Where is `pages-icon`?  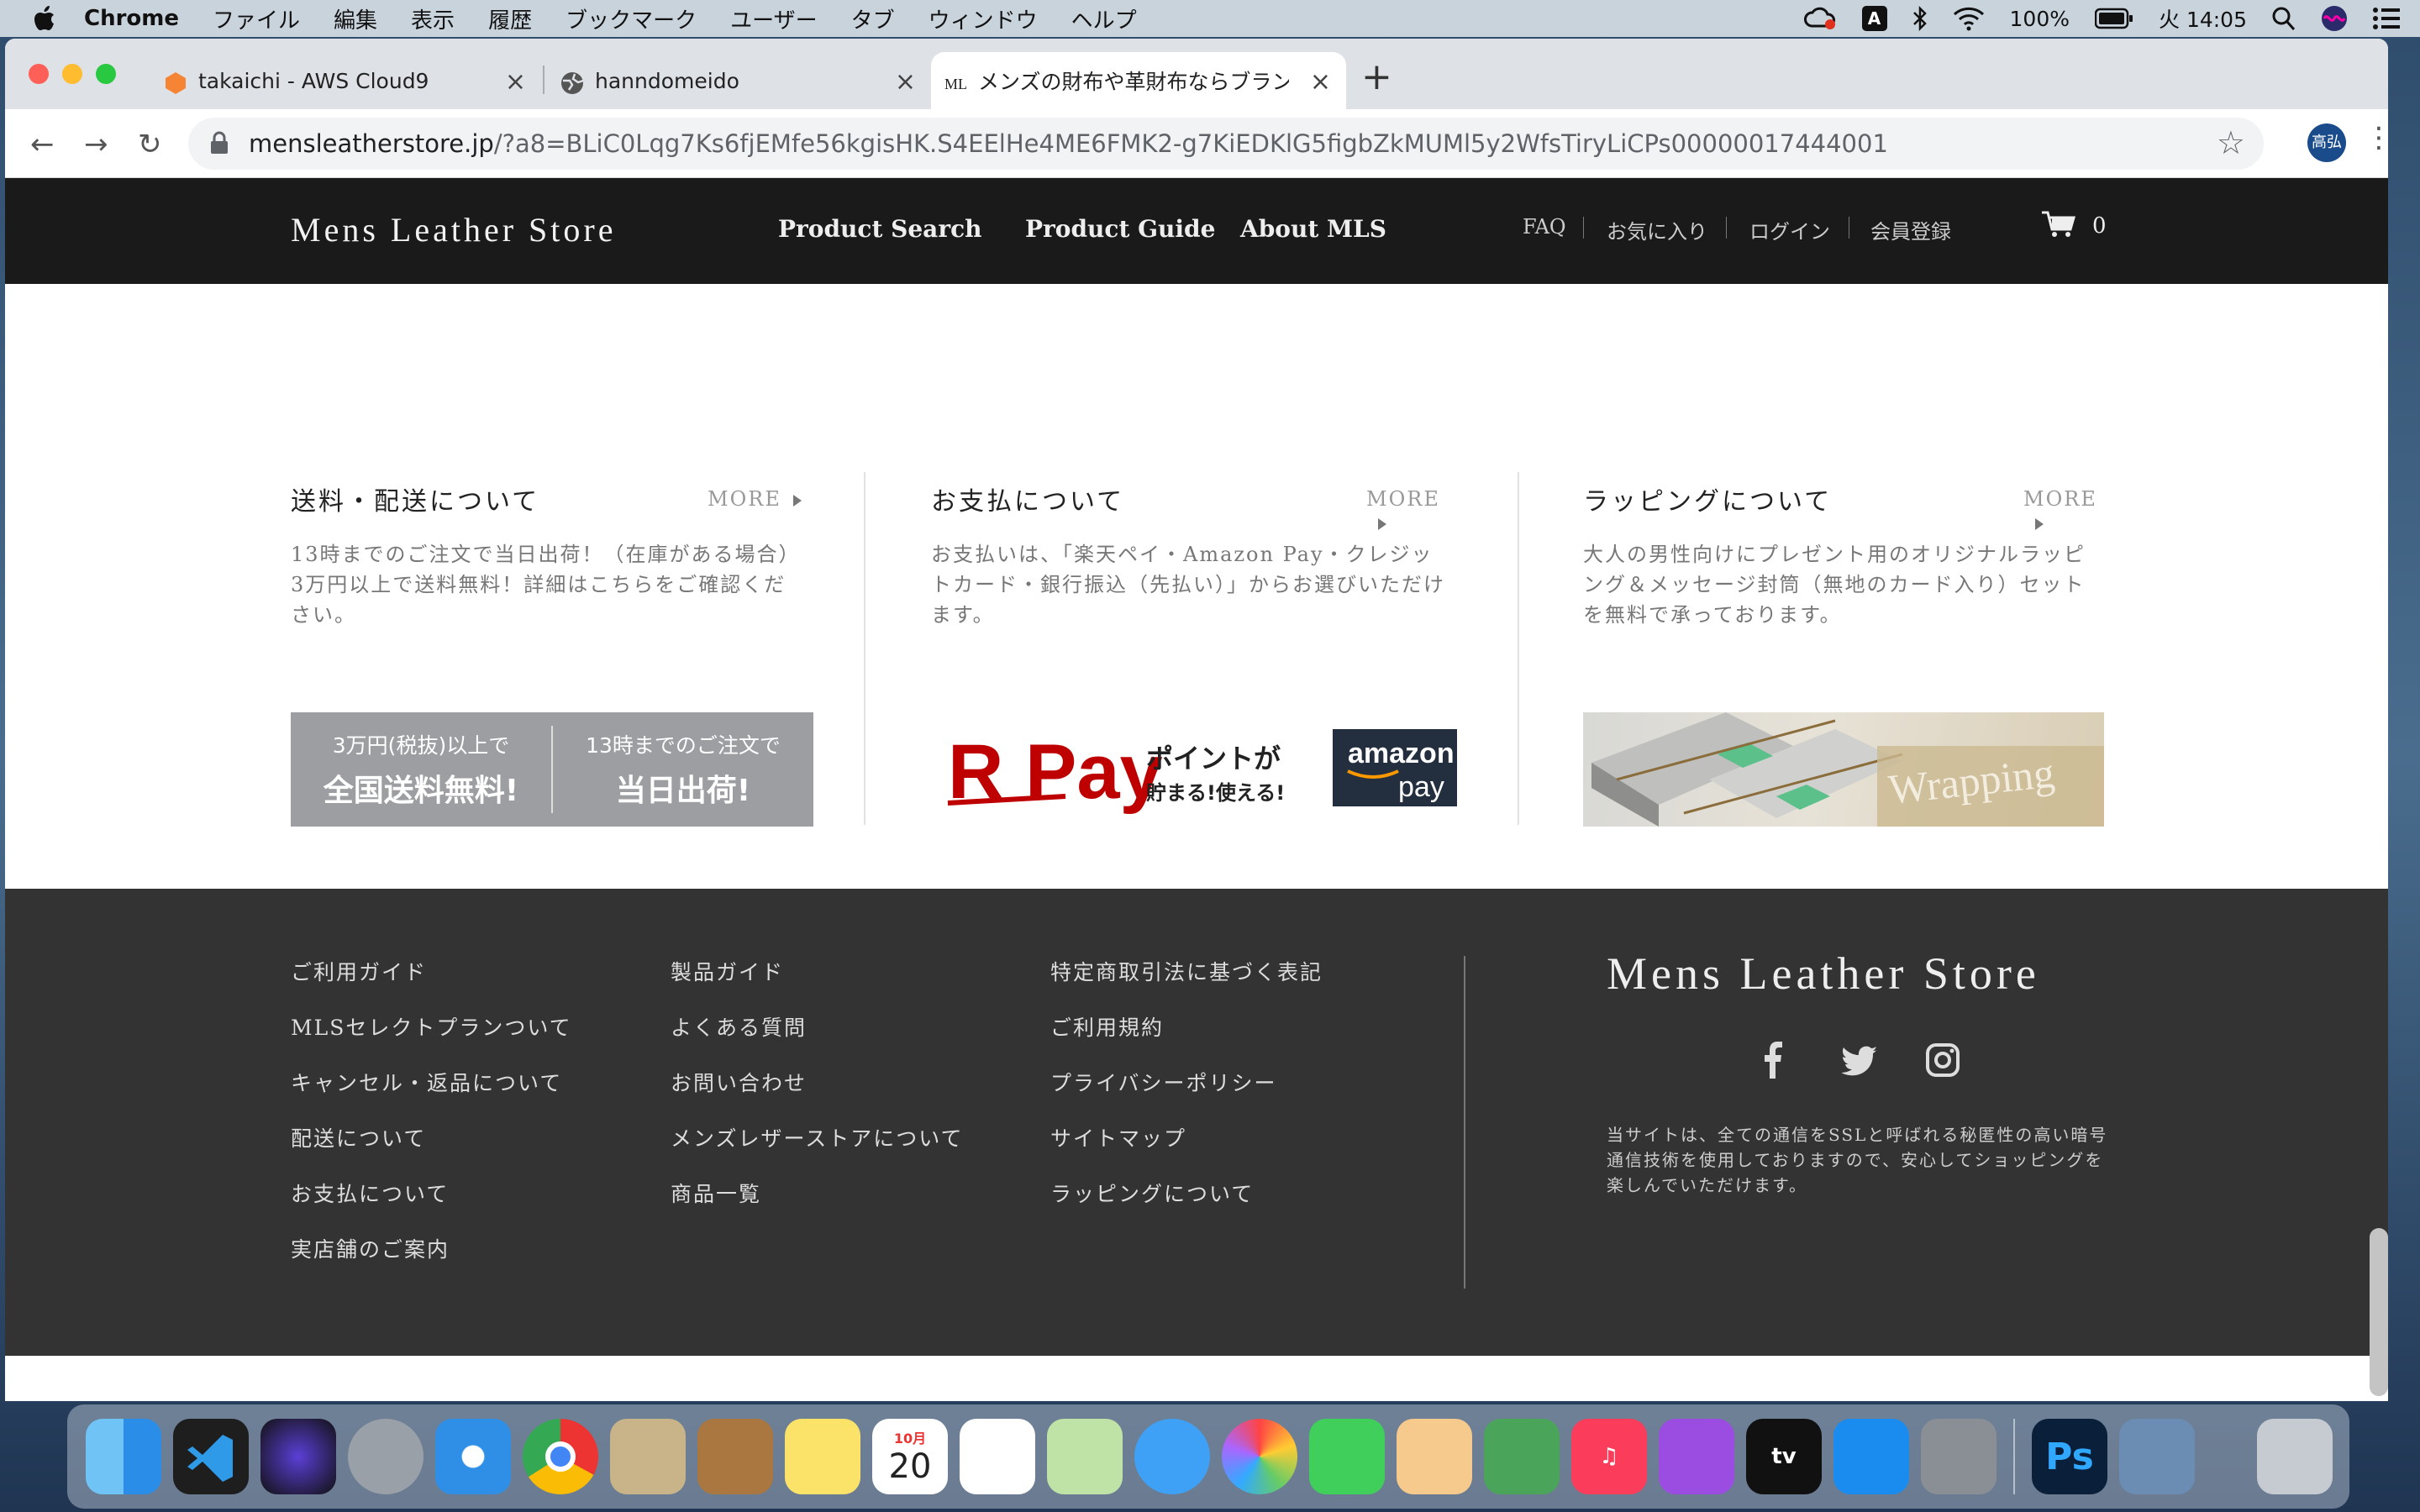
pages-icon is located at coordinates (1435, 1456).